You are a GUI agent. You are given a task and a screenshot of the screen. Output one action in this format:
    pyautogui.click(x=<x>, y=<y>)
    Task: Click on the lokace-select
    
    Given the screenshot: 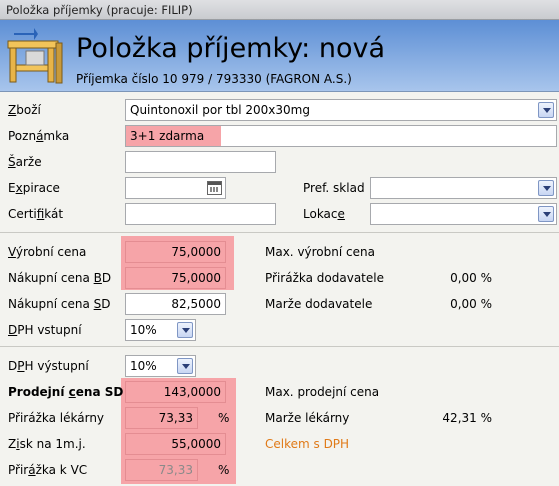 What is the action you would take?
    pyautogui.click(x=463, y=214)
    